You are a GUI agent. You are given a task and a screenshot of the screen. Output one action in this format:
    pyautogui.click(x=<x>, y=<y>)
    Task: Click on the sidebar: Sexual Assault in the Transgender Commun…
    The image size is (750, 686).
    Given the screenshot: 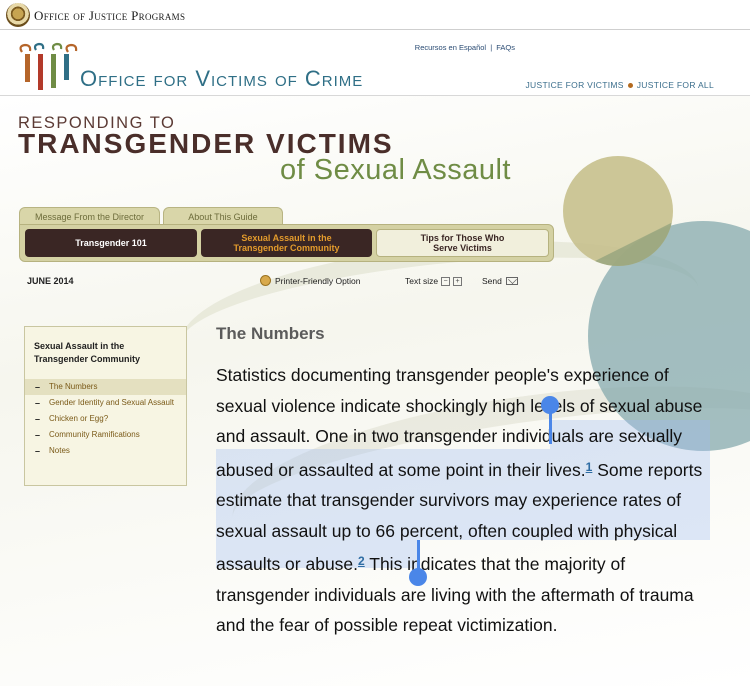 What is the action you would take?
    pyautogui.click(x=105, y=406)
    